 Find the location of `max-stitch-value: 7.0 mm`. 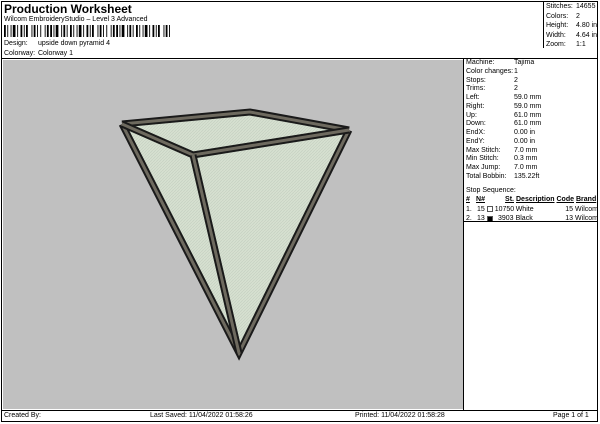

max-stitch-value: 7.0 mm is located at coordinates (526, 150).